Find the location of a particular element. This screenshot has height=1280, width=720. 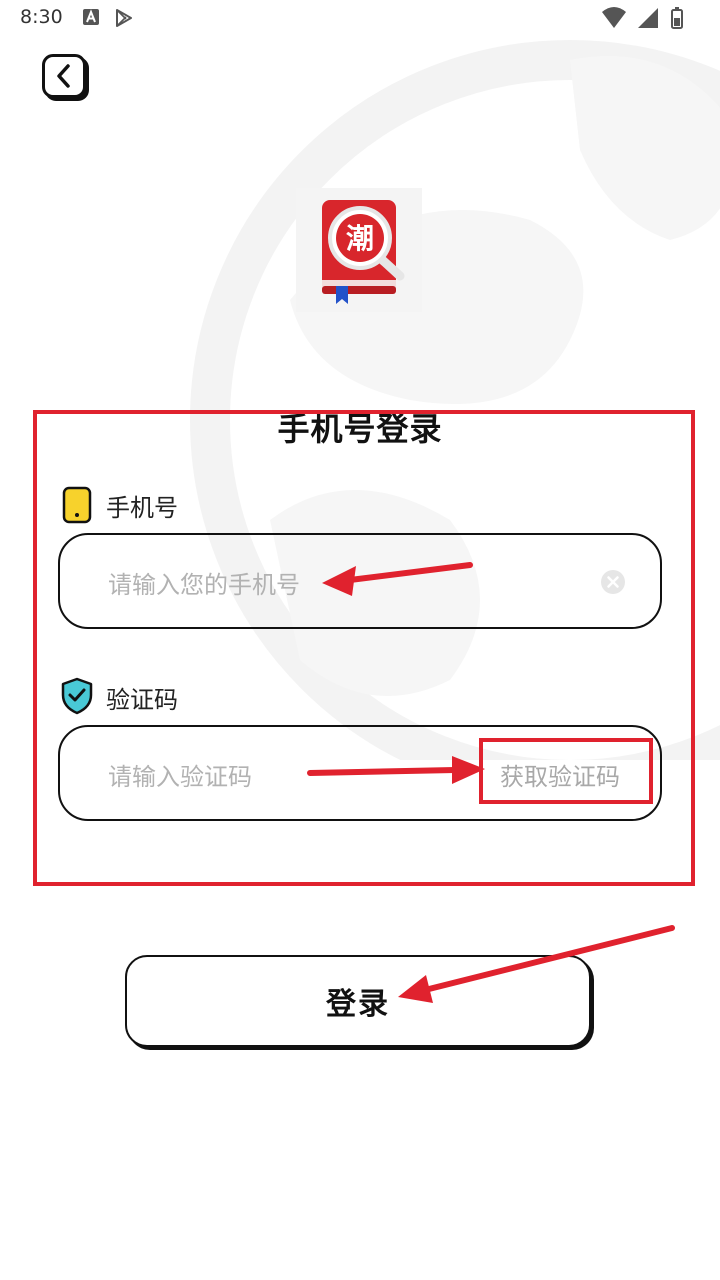

status-bar: 8:30 is located at coordinates (360, 18).